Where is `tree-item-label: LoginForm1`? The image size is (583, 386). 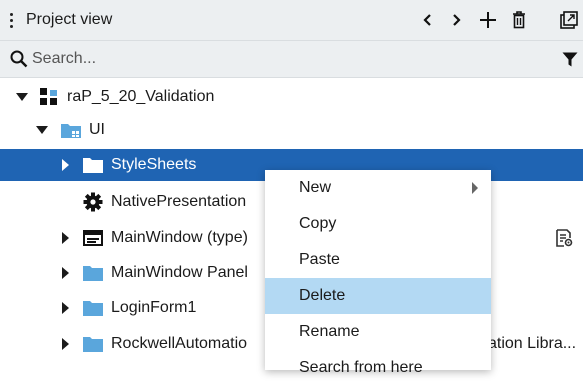 tree-item-label: LoginForm1 is located at coordinates (154, 307).